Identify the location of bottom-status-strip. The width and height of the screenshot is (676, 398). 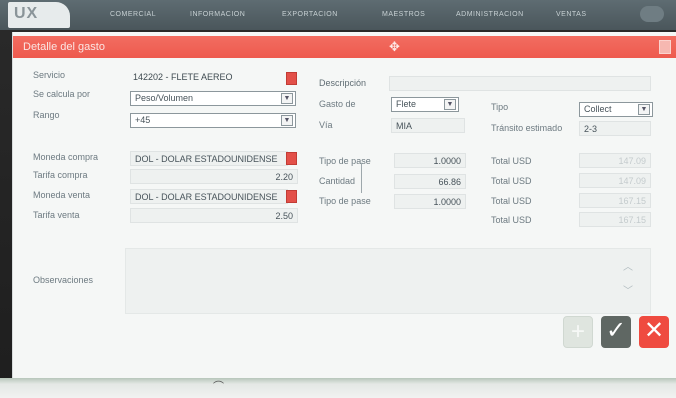
(338, 388).